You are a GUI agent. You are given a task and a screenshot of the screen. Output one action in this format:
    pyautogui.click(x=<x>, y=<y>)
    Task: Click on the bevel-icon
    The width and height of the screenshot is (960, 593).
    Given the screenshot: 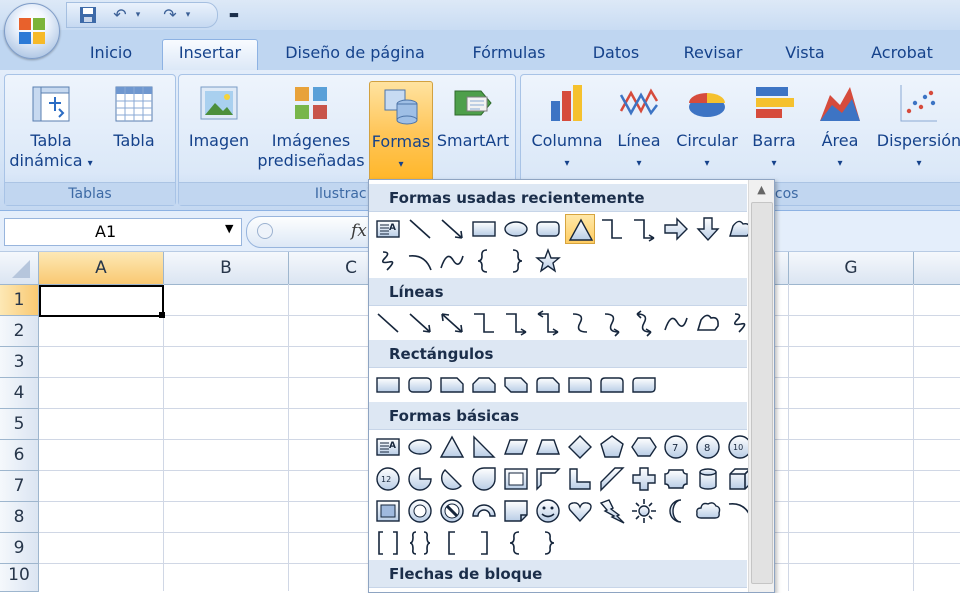 What is the action you would take?
    pyautogui.click(x=388, y=511)
    